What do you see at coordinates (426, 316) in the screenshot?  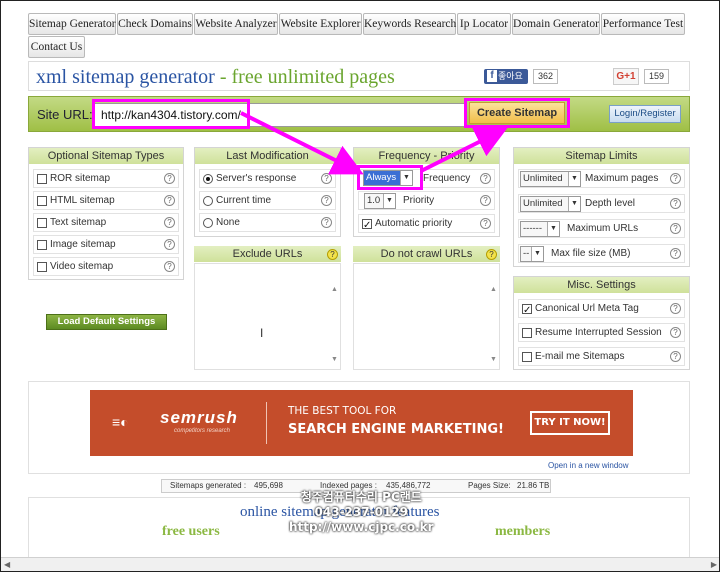 I see `do-not-crawl-textarea: ▲ ▼` at bounding box center [426, 316].